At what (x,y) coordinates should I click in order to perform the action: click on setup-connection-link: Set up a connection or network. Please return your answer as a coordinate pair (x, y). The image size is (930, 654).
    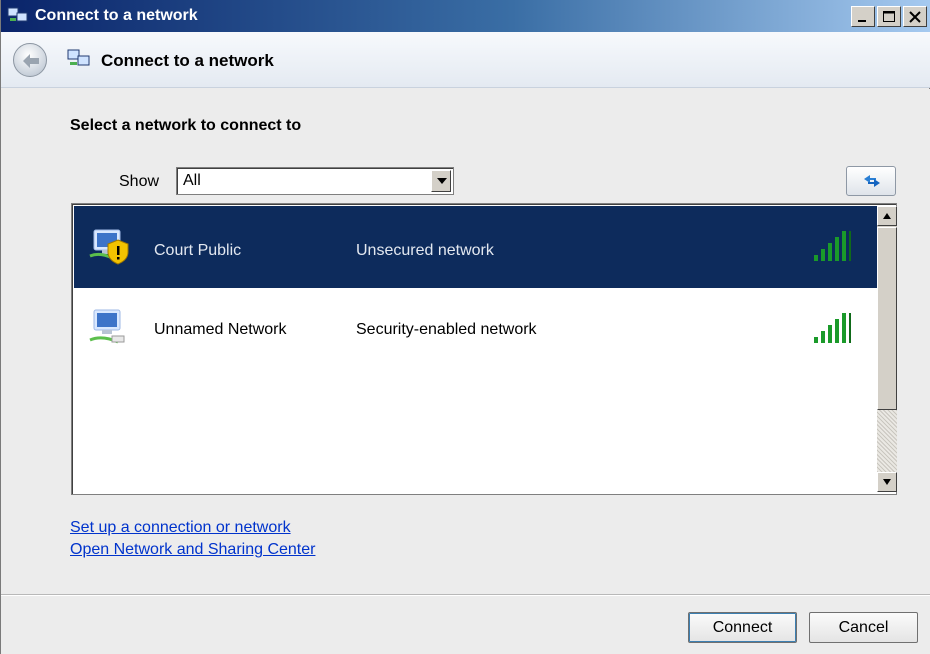
    Looking at the image, I should click on (180, 528).